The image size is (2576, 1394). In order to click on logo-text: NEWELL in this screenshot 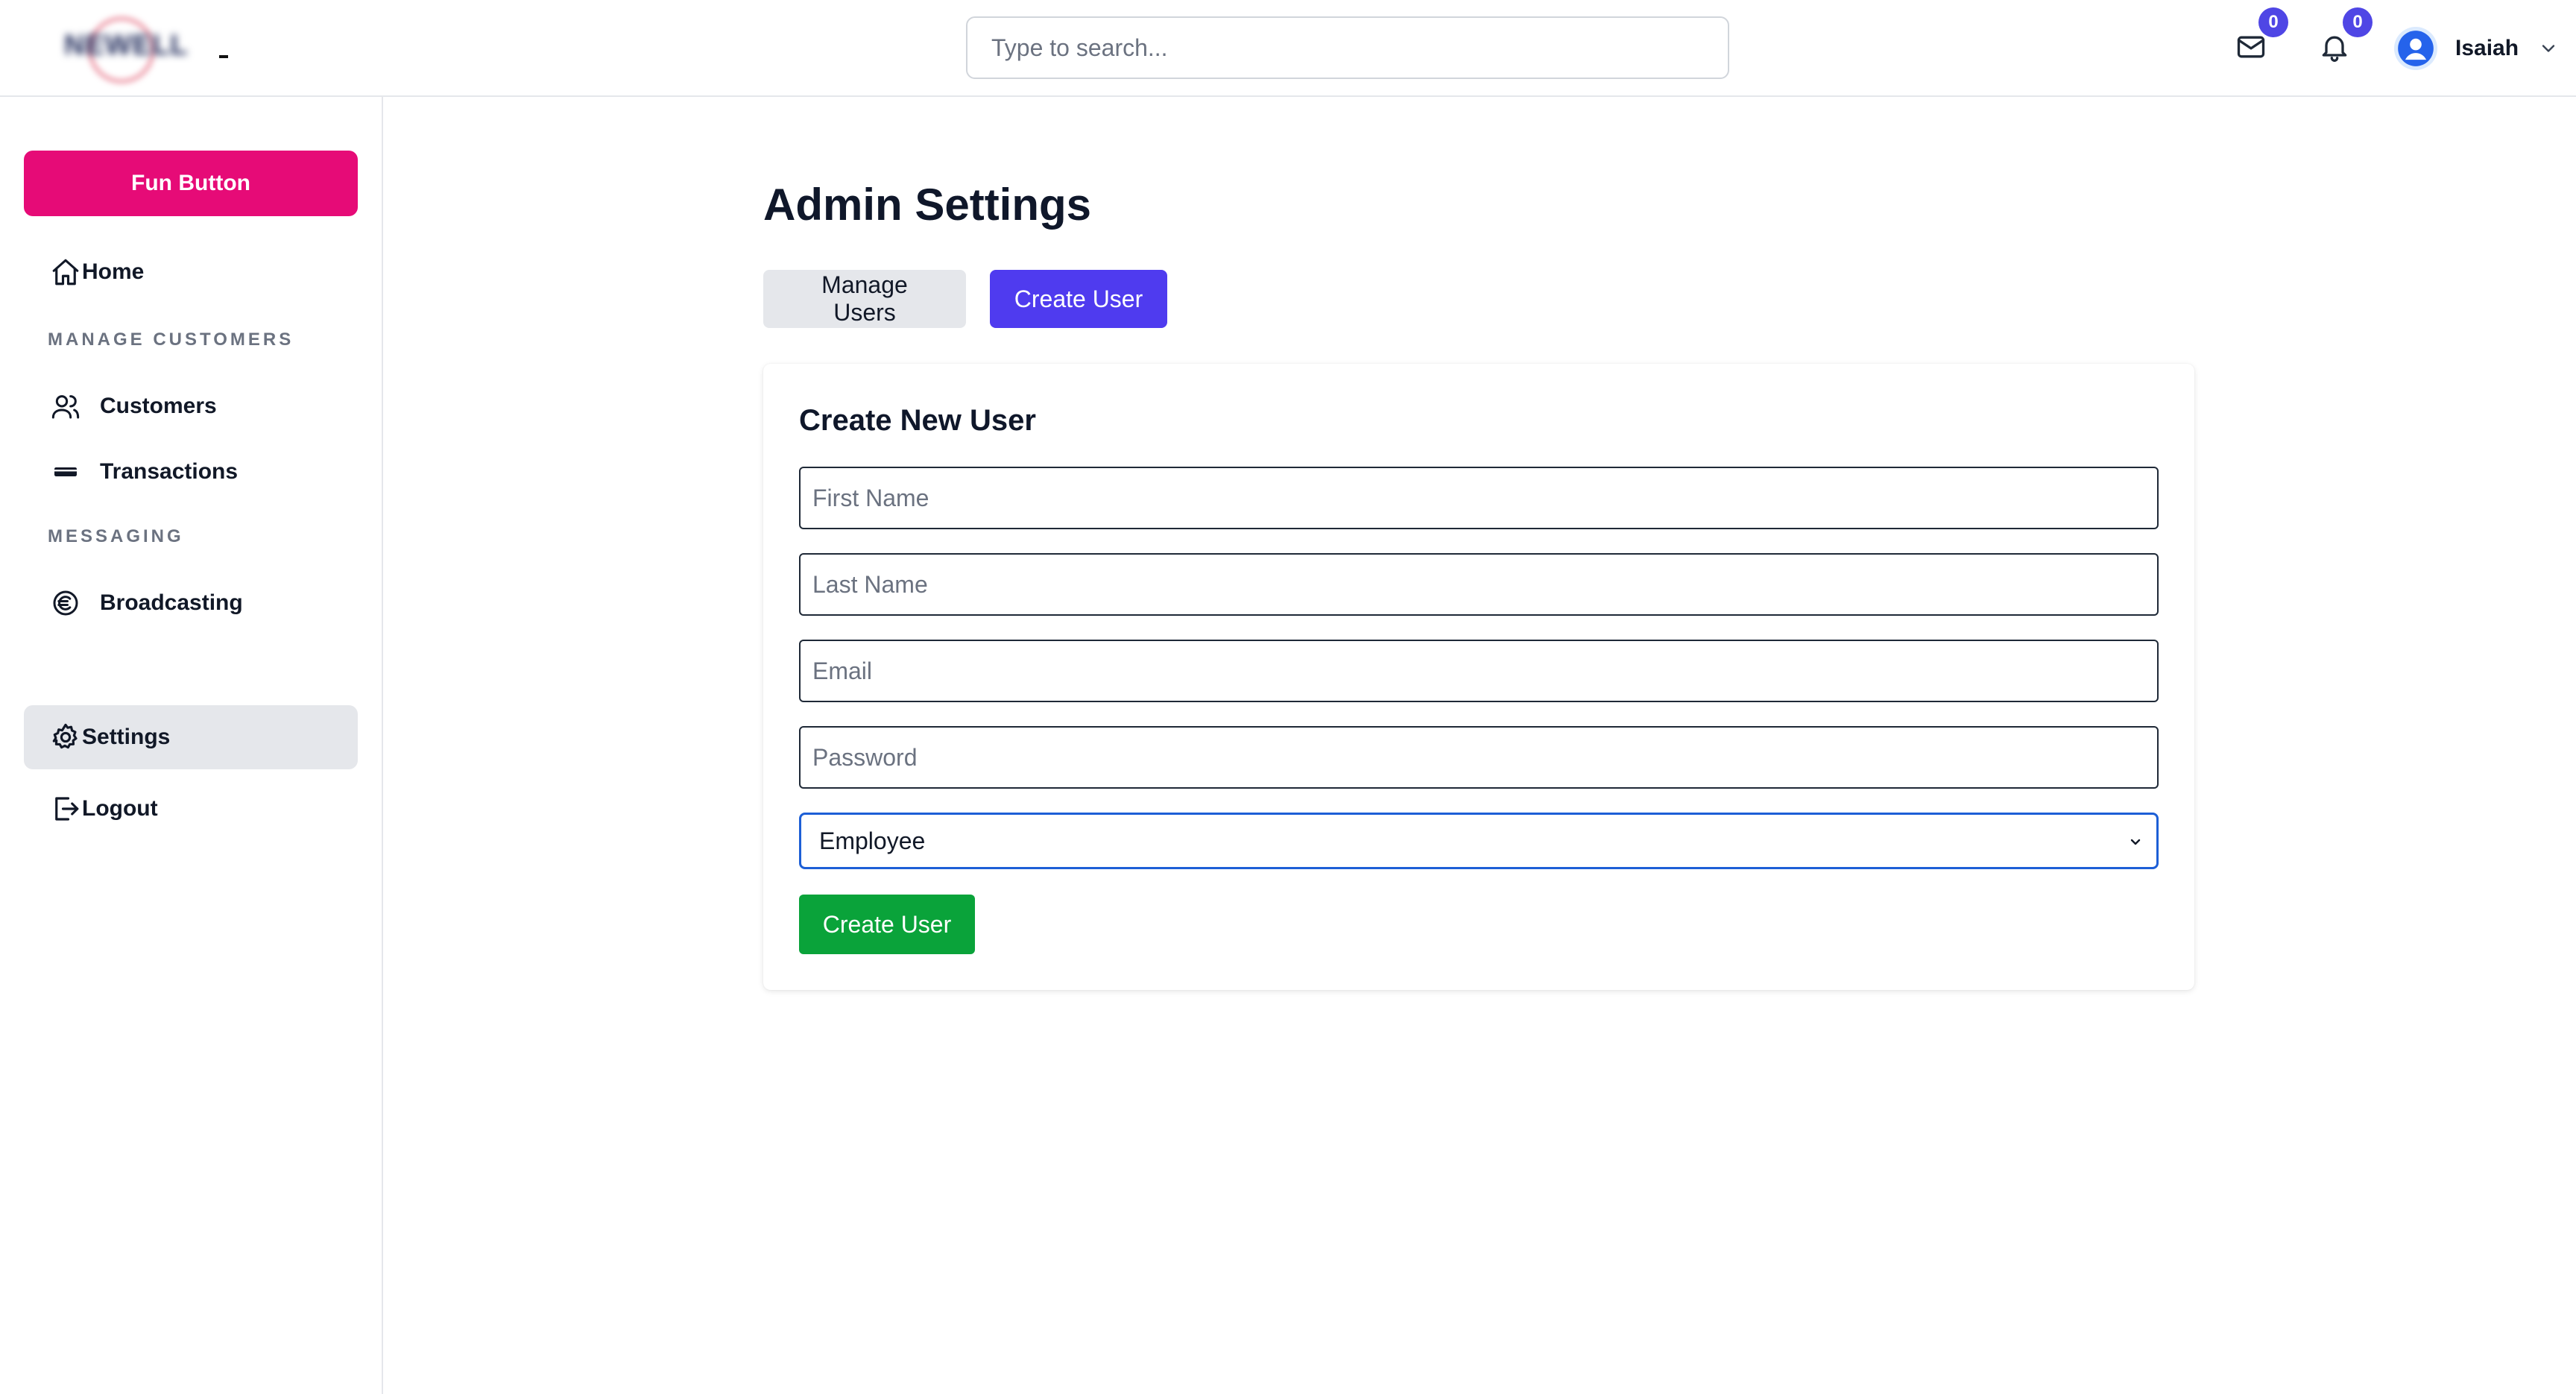, I will do `click(126, 45)`.